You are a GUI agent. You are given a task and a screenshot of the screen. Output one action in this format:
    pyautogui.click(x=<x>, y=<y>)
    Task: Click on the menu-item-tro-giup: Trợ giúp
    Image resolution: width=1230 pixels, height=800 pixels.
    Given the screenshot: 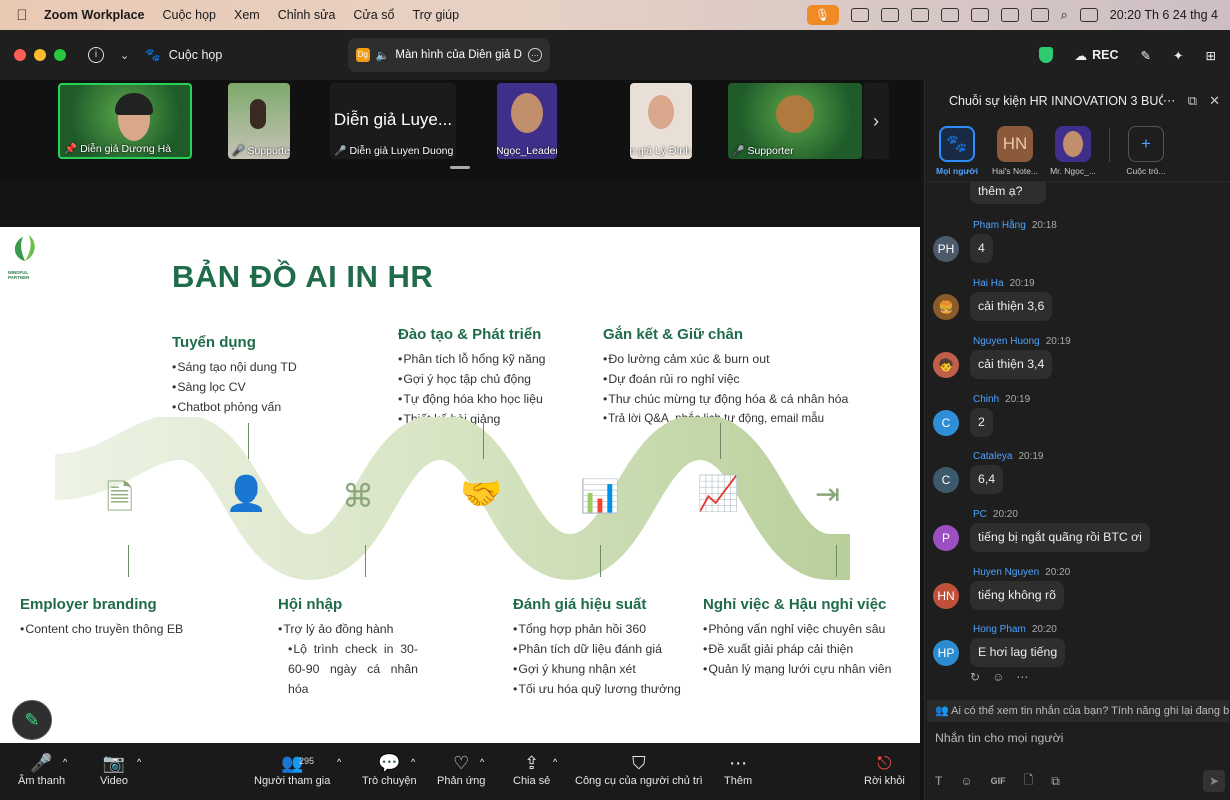 What is the action you would take?
    pyautogui.click(x=435, y=15)
    